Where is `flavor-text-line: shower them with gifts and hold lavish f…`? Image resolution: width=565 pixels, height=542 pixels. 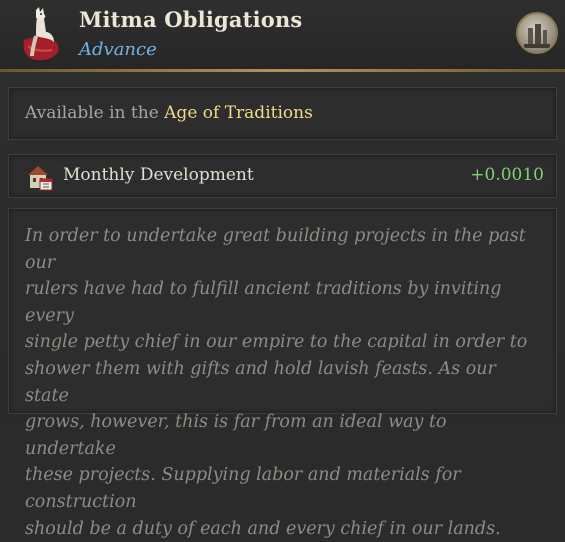 flavor-text-line: shower them with gifts and hold lavish f… is located at coordinates (260, 382).